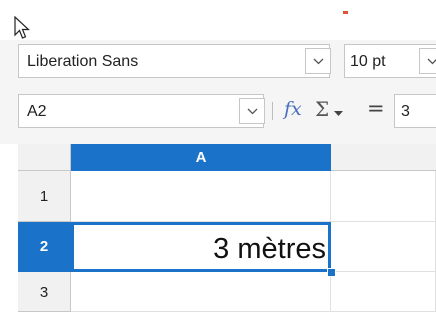 The image size is (436, 314). What do you see at coordinates (272, 111) in the screenshot?
I see `formula-bar-separator` at bounding box center [272, 111].